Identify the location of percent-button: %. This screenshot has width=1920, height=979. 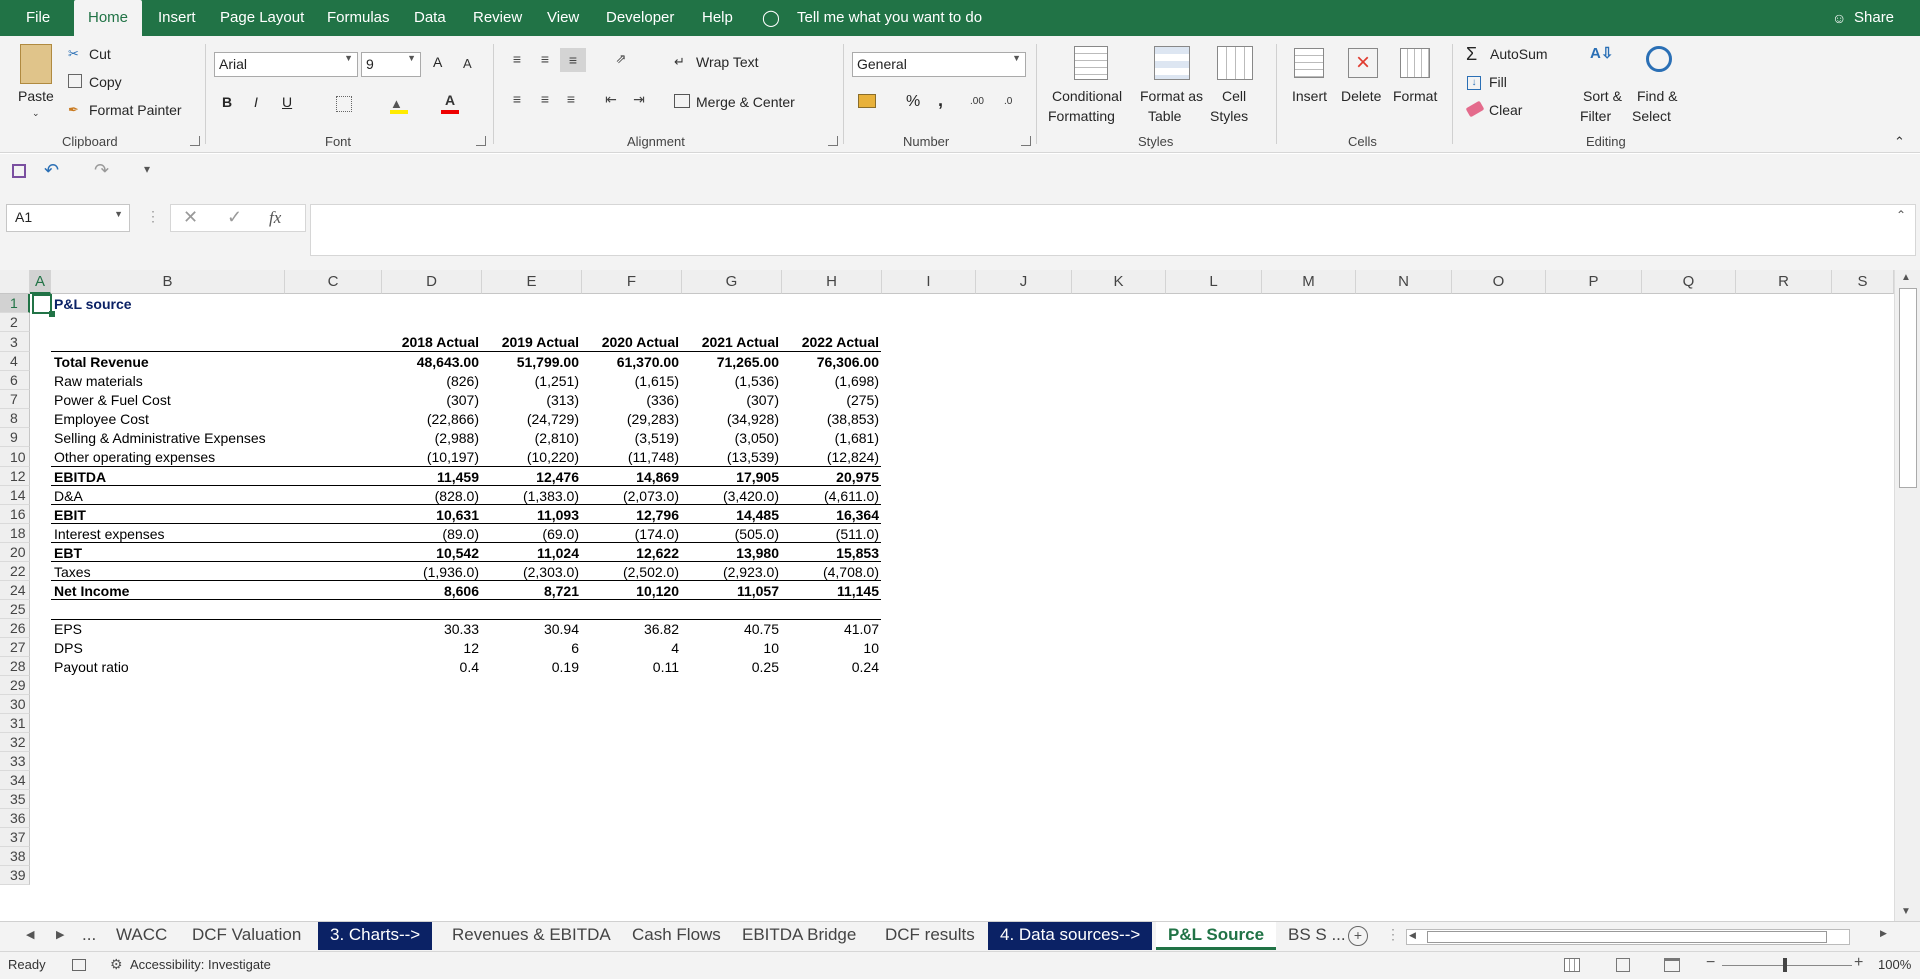
(913, 102).